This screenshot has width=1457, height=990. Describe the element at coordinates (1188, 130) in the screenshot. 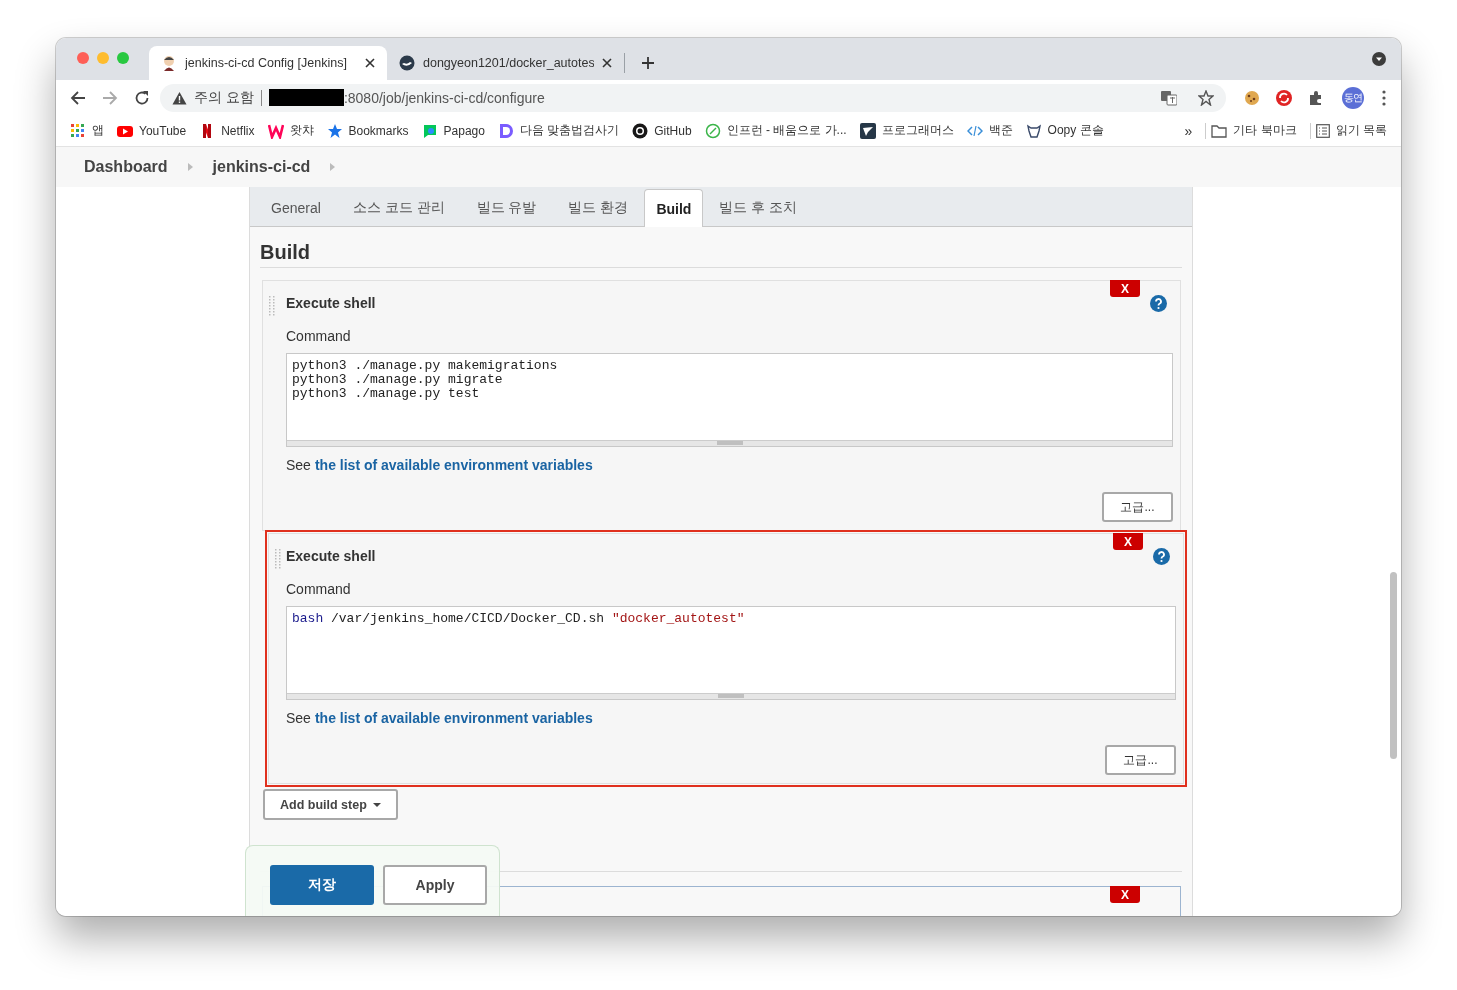

I see `overflow-chevron: »` at that location.